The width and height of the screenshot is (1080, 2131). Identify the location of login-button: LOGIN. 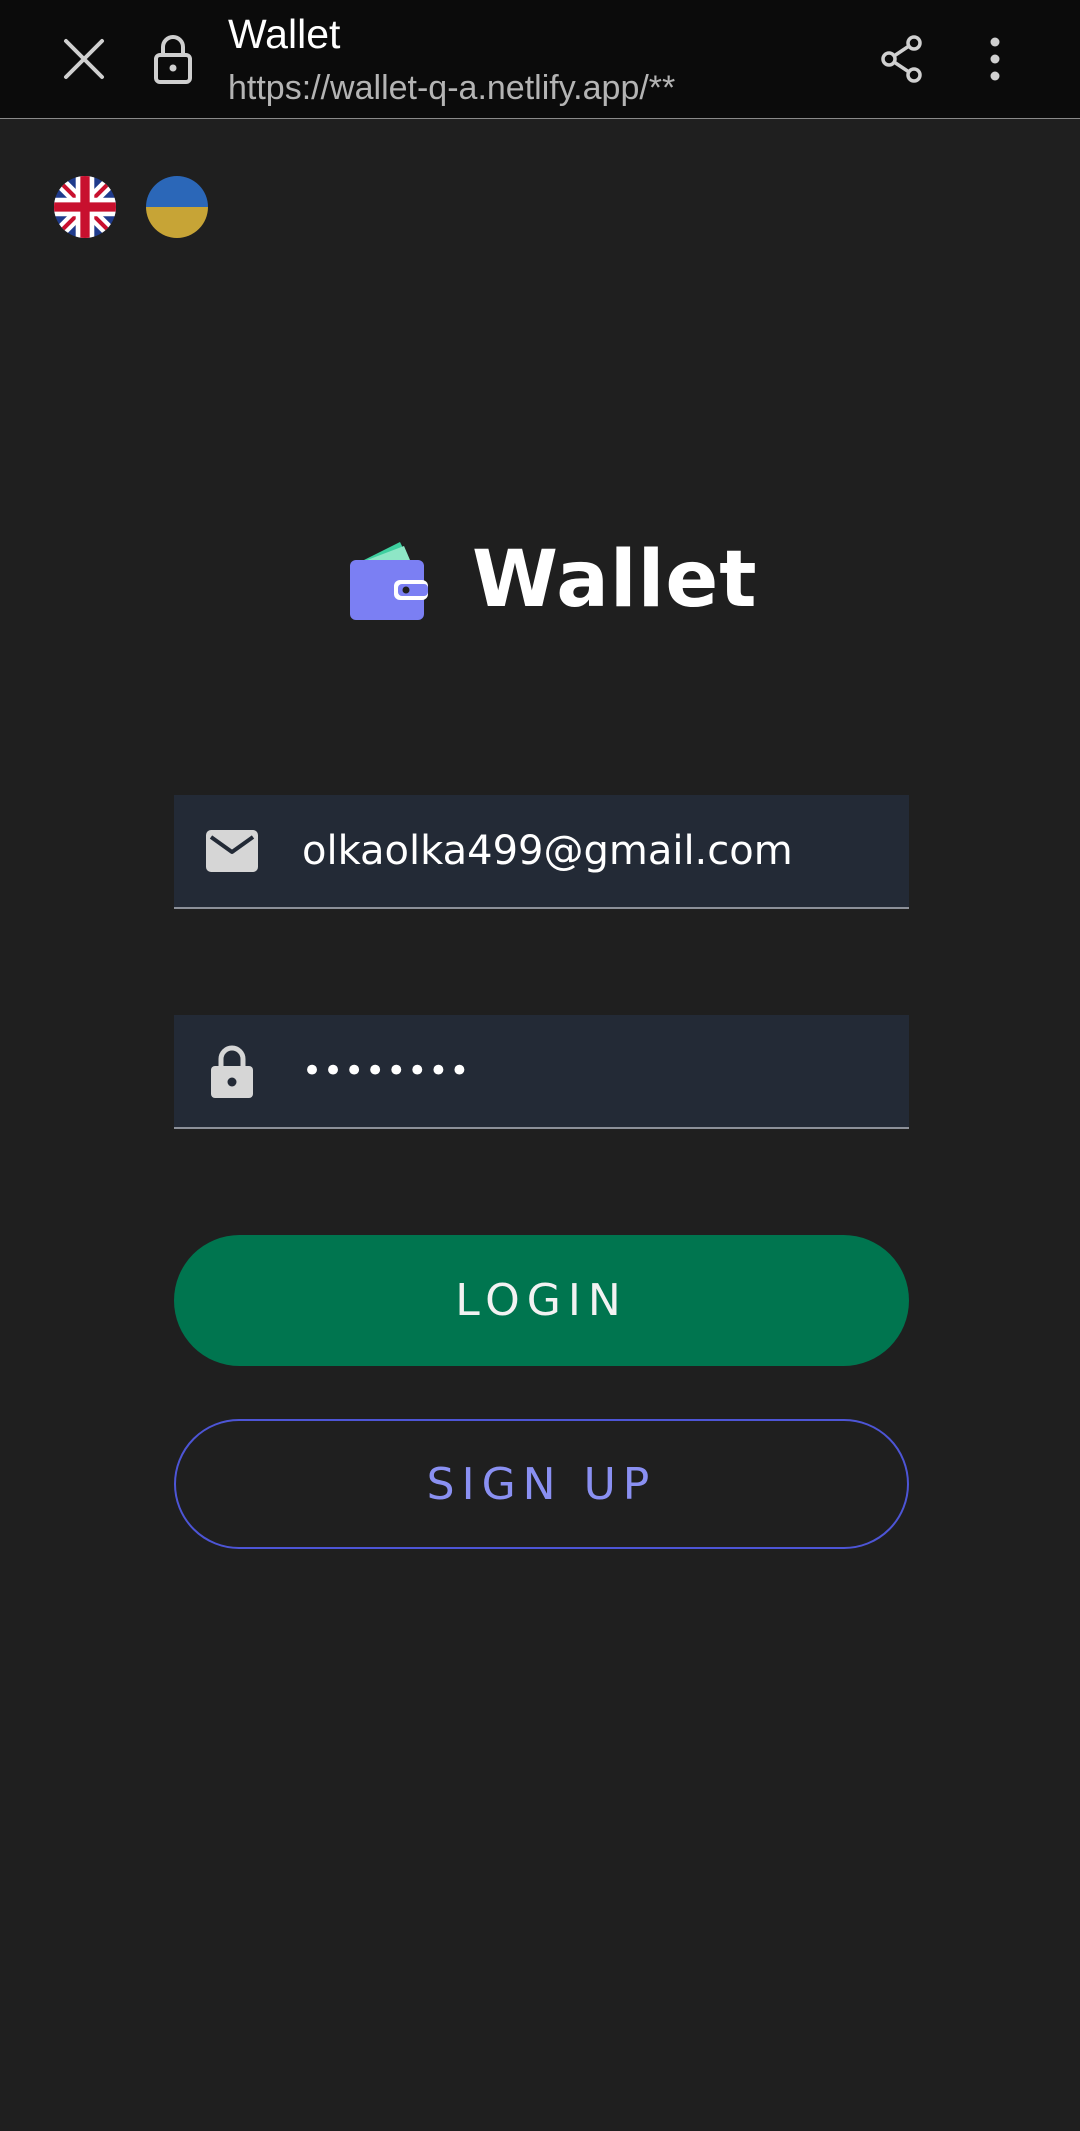
(541, 1300).